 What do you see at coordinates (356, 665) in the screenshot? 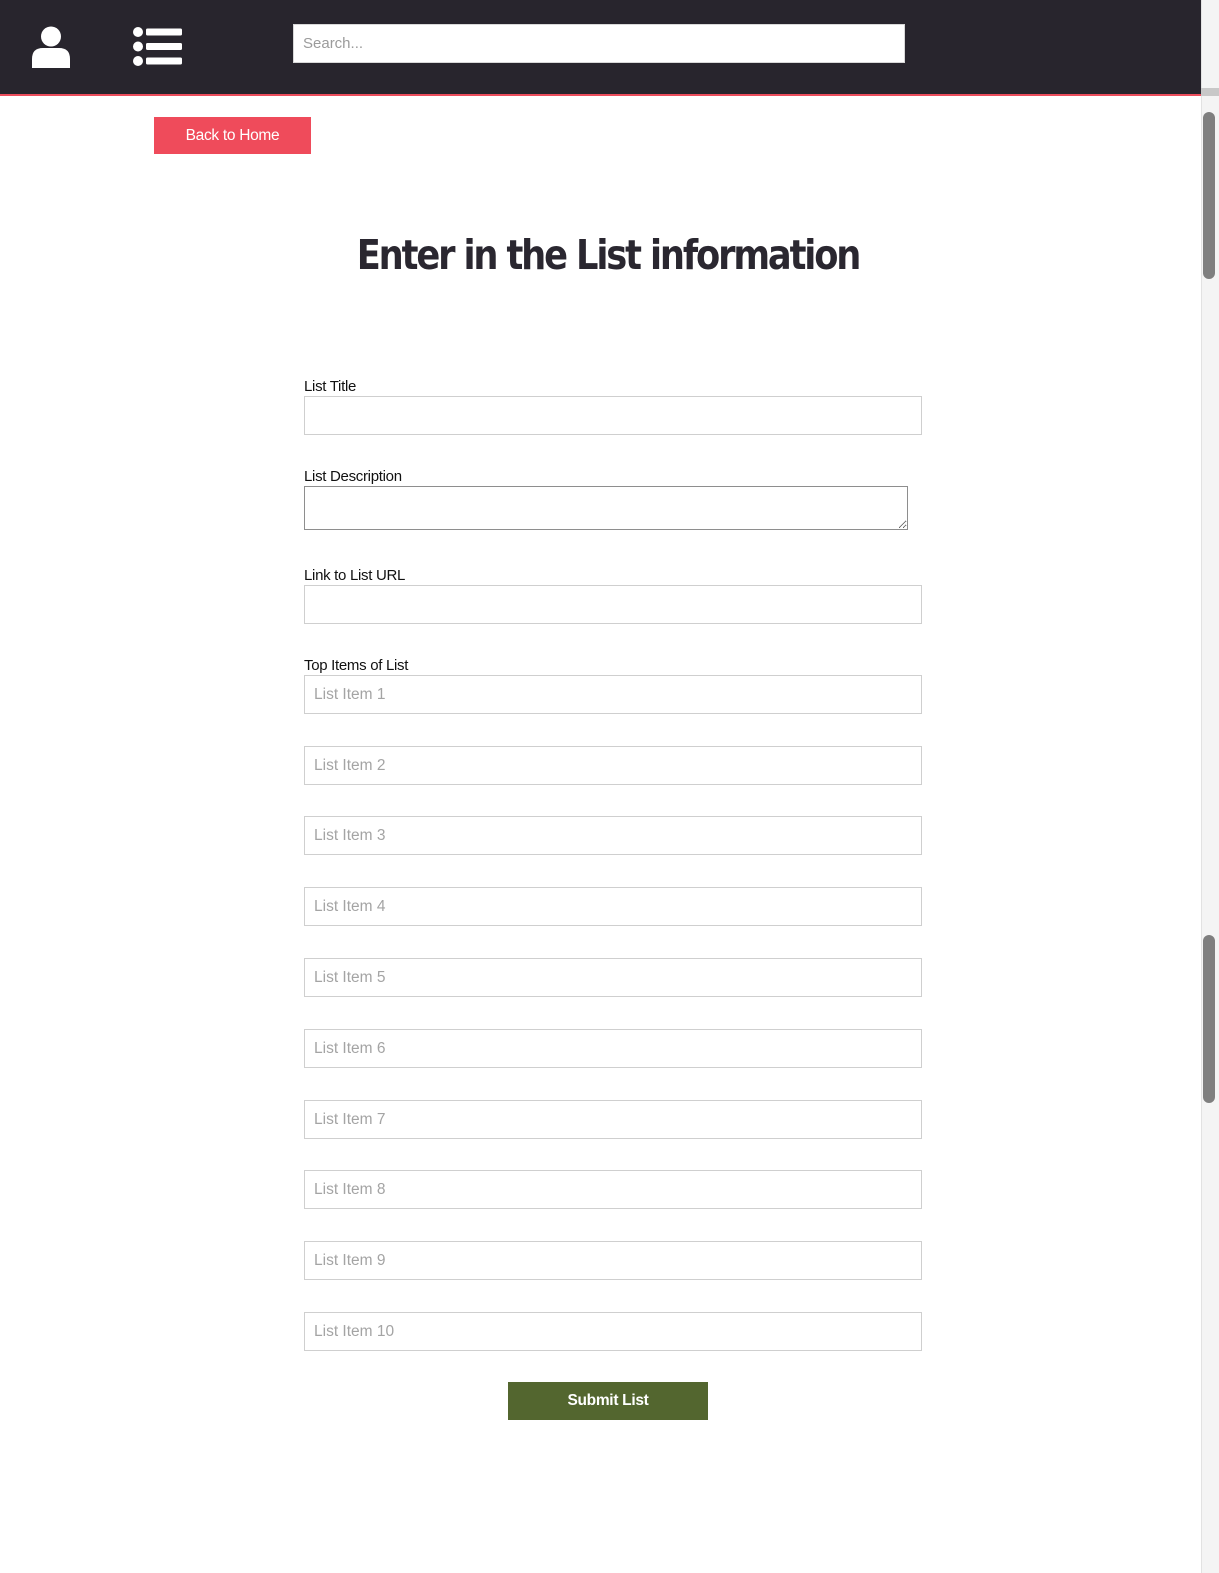
I see `top-items-label: Top Items of List` at bounding box center [356, 665].